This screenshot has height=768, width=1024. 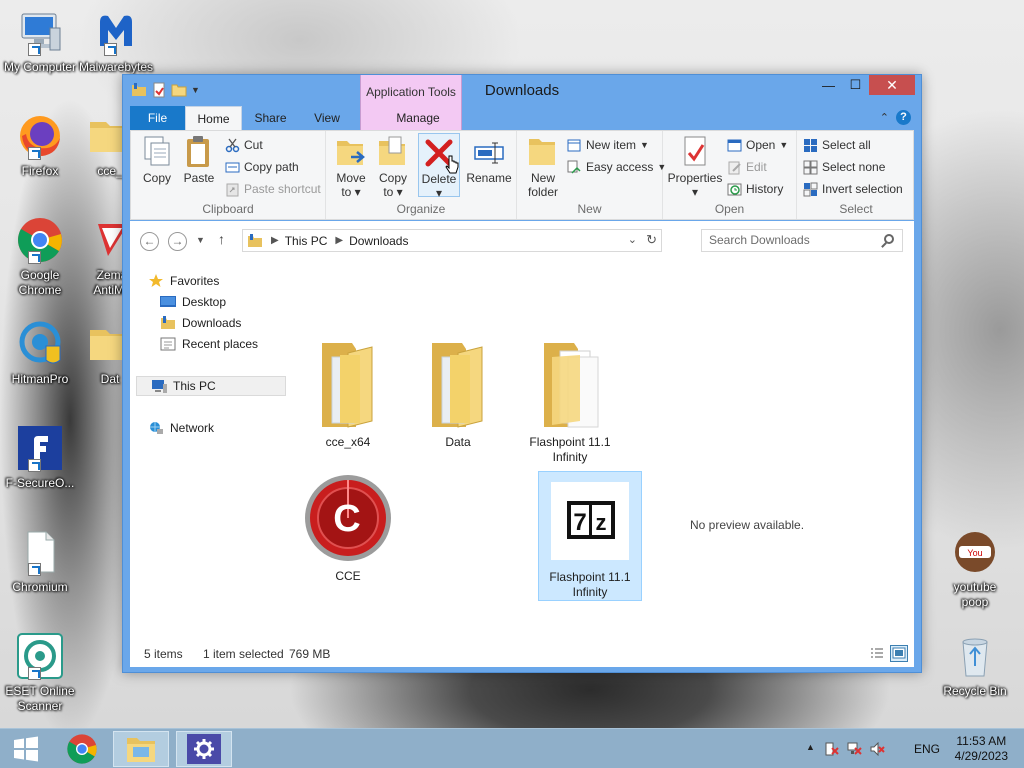 I want to click on breadcrumb-downloads: Downloads, so click(x=378, y=241).